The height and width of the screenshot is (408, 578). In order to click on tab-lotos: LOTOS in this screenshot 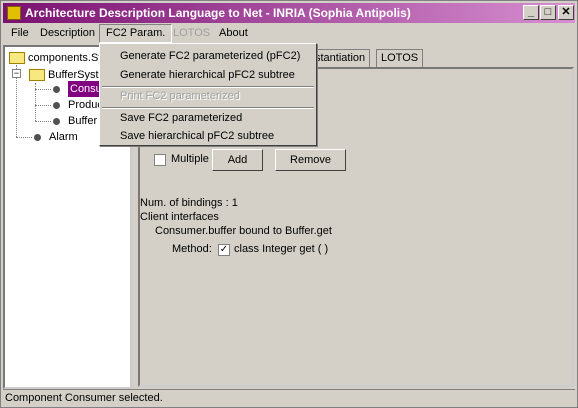, I will do `click(400, 58)`.